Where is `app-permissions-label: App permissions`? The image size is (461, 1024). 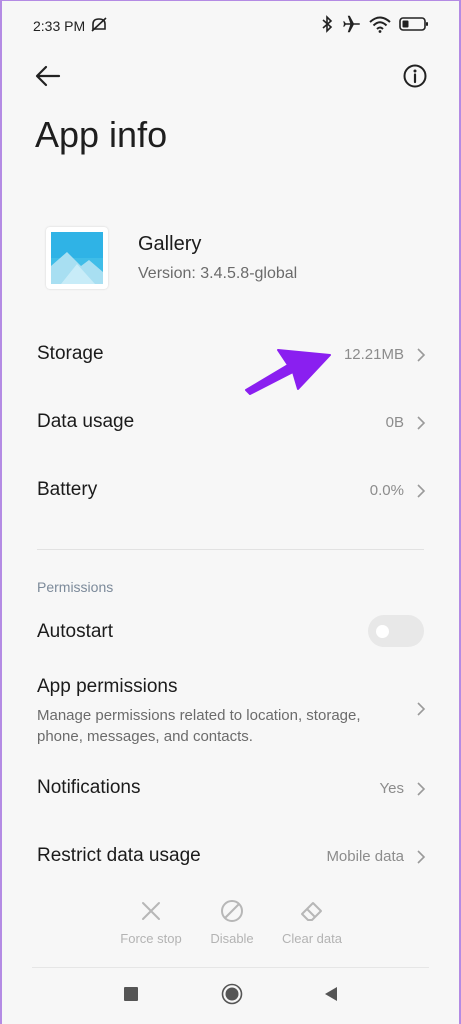 app-permissions-label: App permissions is located at coordinates (107, 686).